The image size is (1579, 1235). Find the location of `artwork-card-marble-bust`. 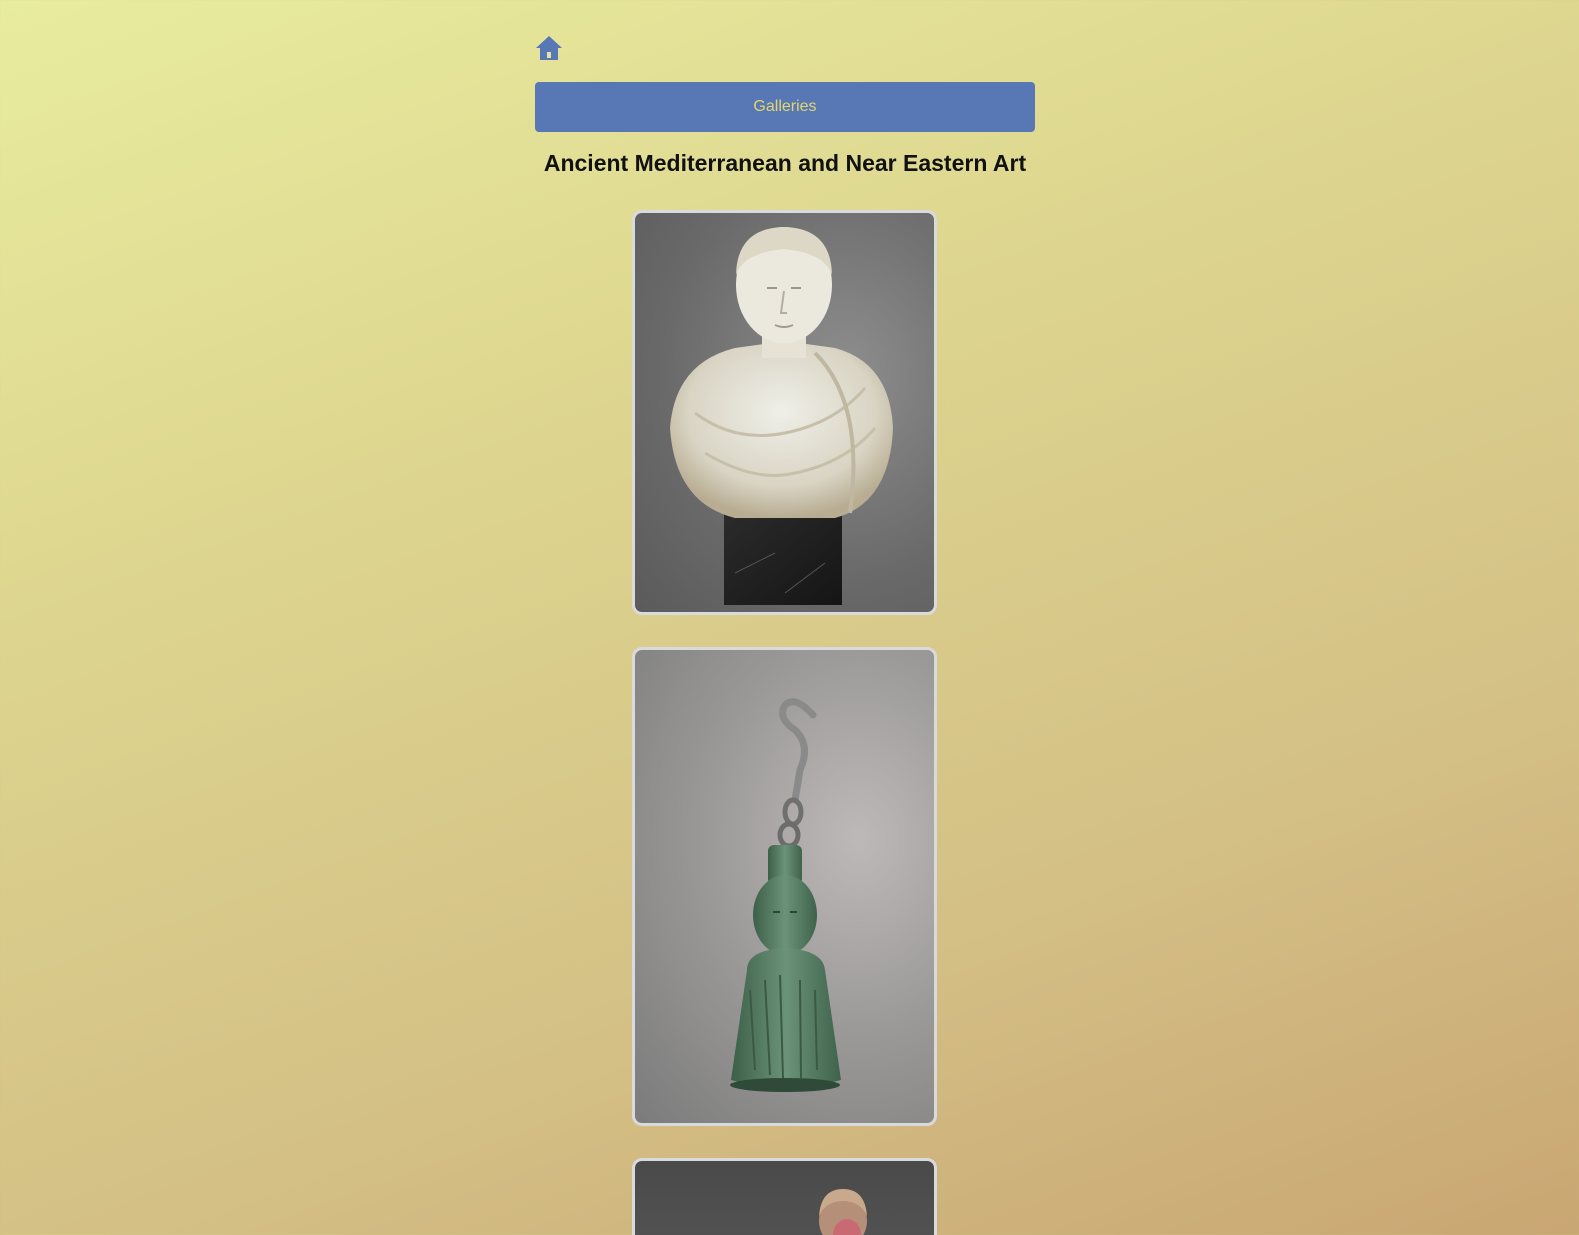

artwork-card-marble-bust is located at coordinates (784, 412).